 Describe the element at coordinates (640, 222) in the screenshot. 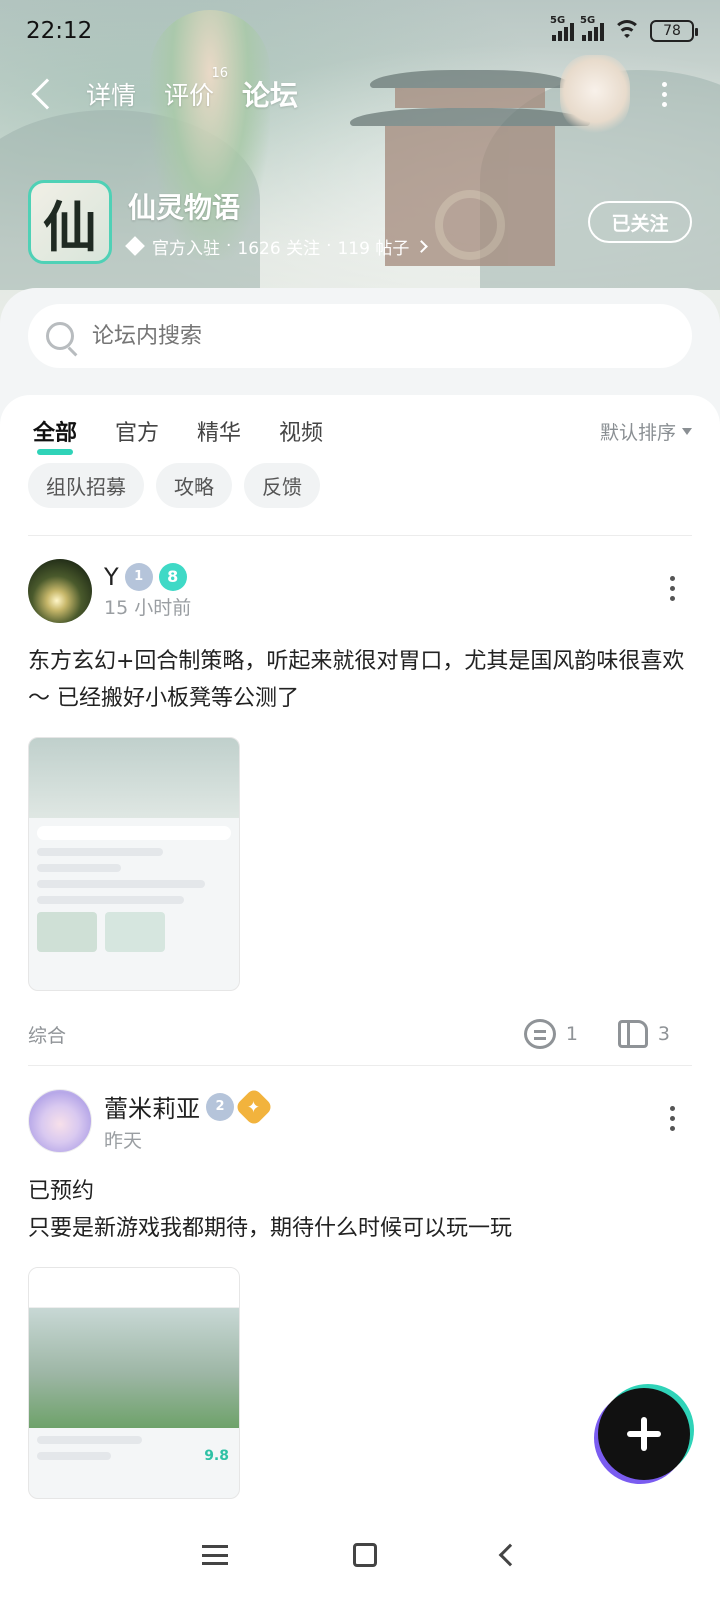

I see `follow-button: 已关注` at that location.